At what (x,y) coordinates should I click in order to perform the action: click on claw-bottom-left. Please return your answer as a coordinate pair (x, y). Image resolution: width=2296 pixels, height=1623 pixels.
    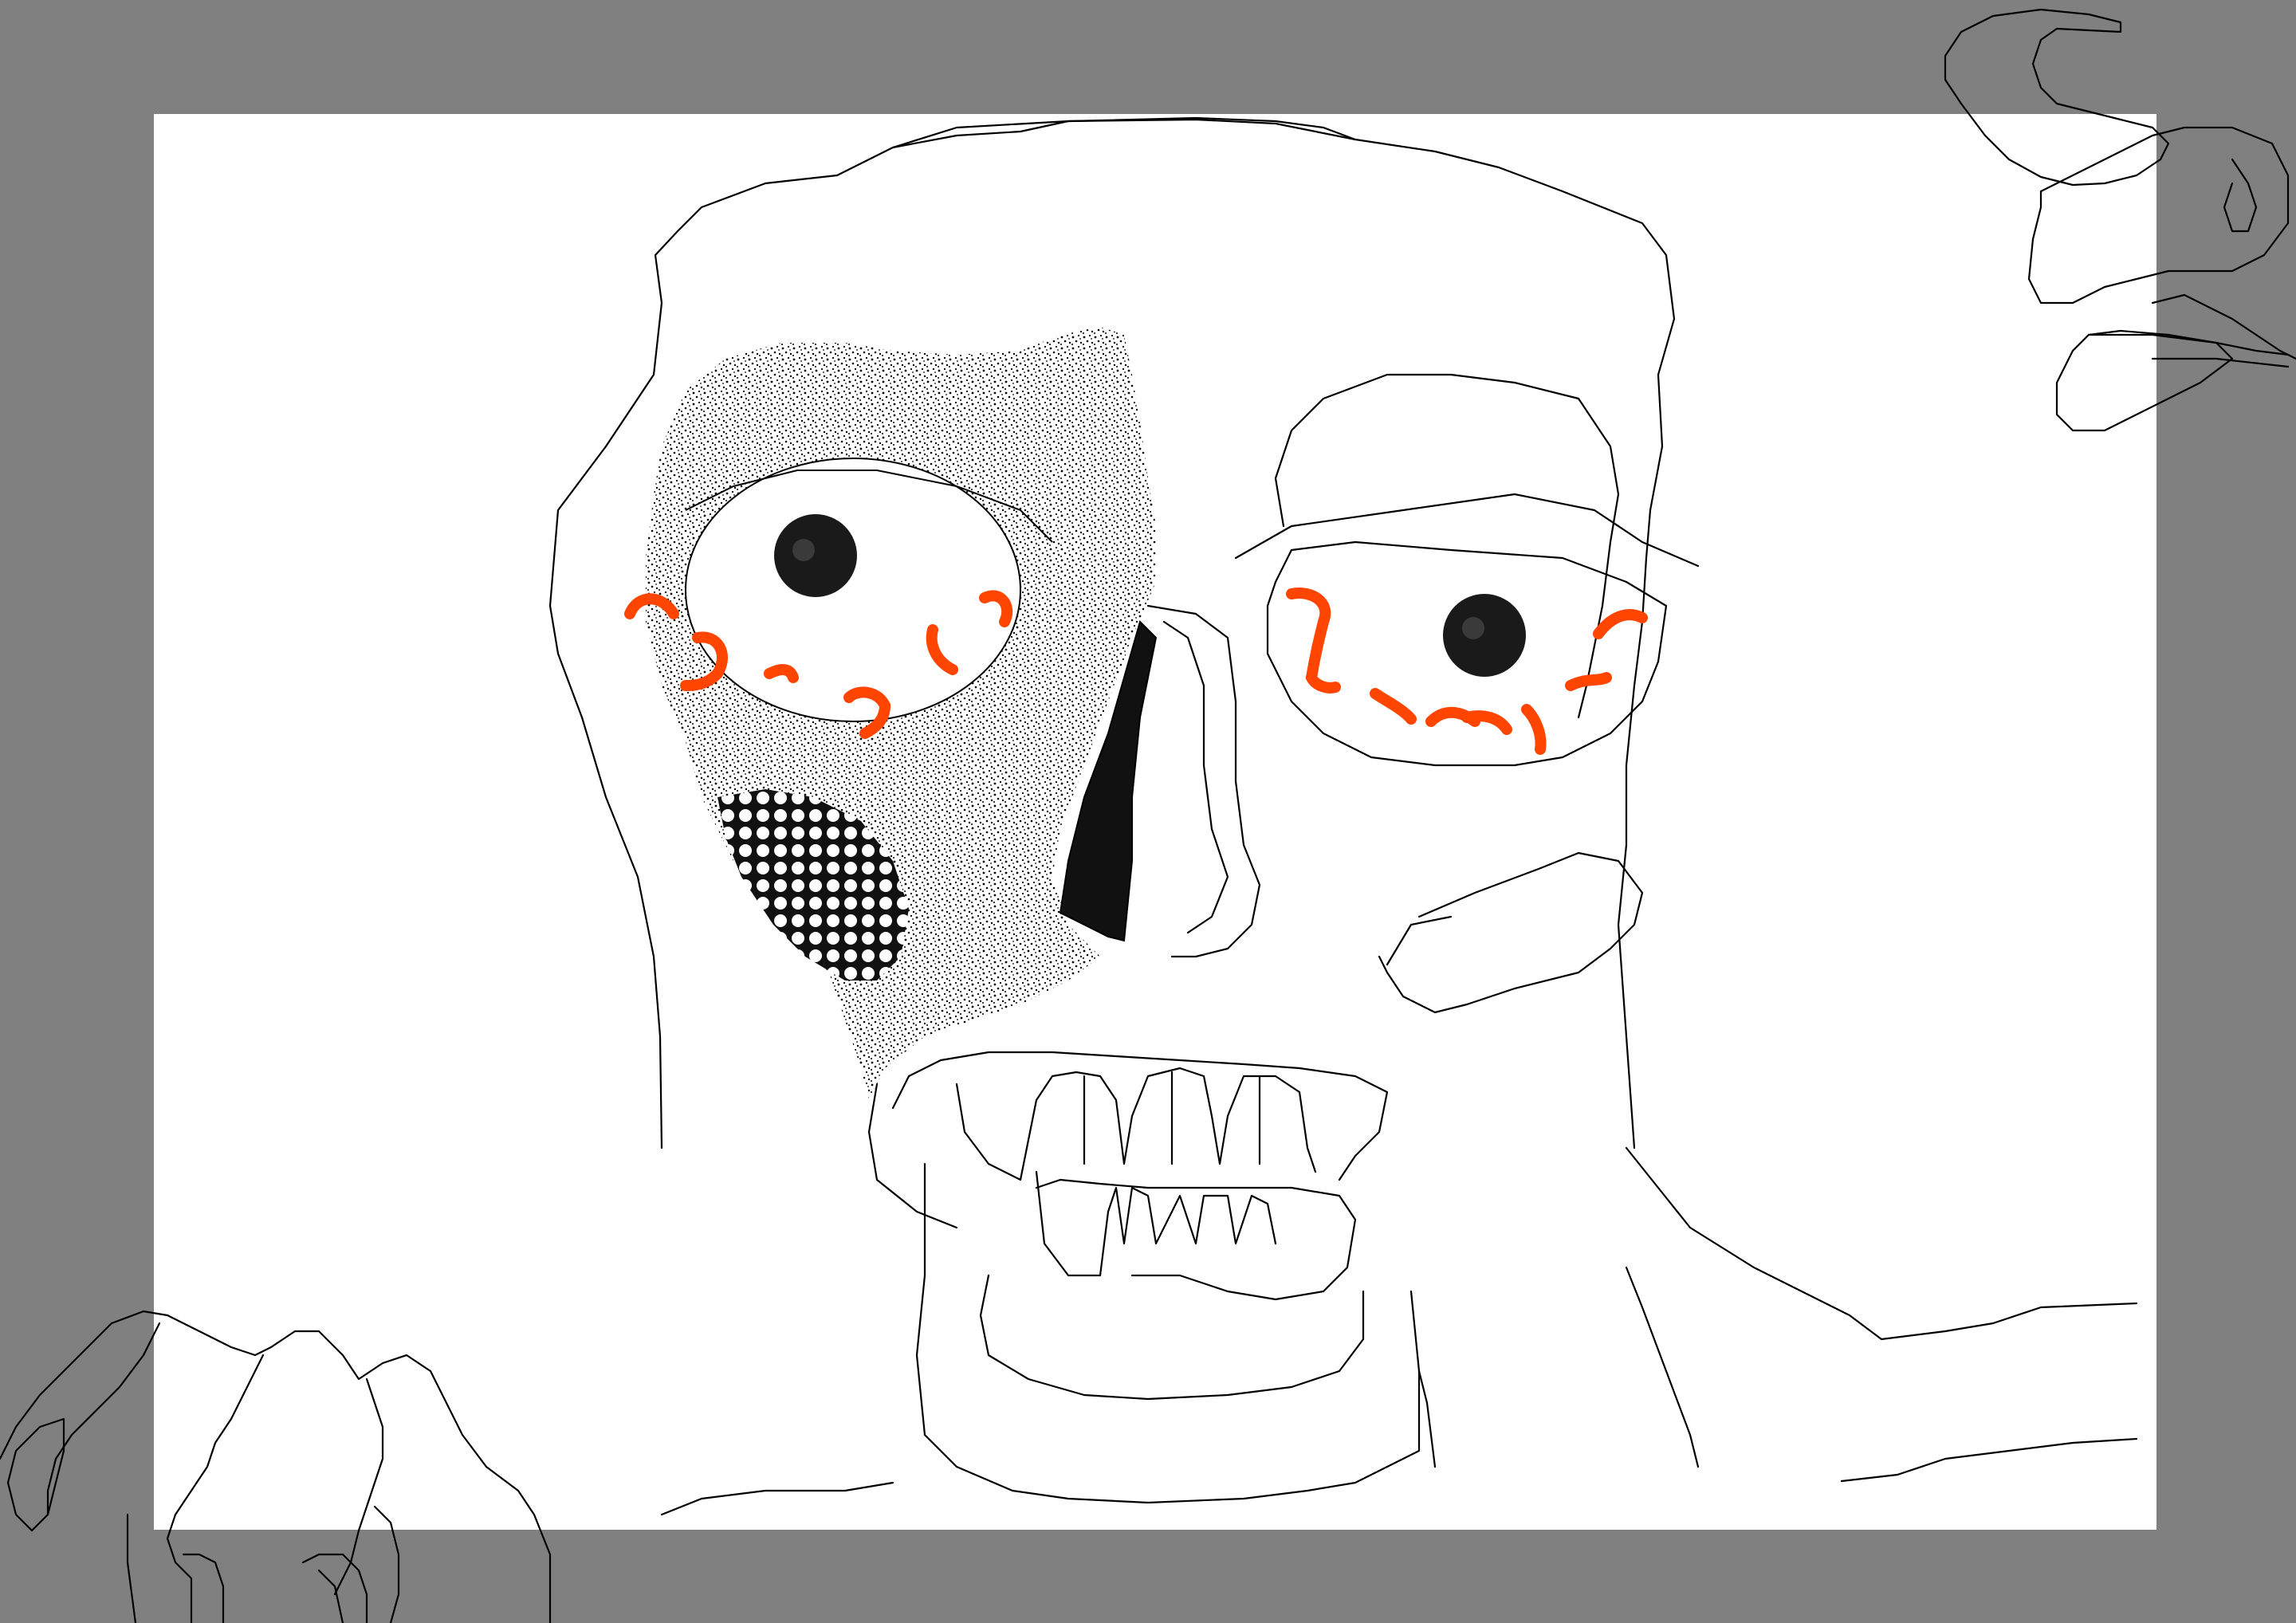
    Looking at the image, I should click on (276, 1466).